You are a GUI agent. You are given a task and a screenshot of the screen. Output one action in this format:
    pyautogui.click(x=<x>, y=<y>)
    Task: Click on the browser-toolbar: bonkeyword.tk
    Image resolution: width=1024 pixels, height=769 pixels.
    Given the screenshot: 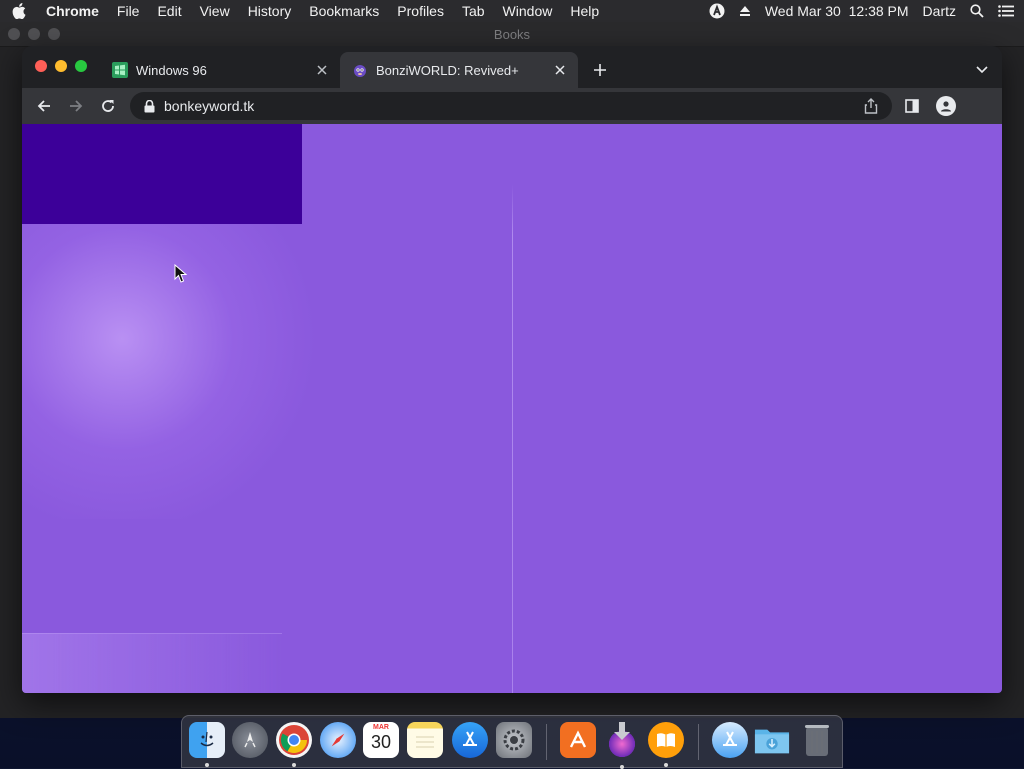 What is the action you would take?
    pyautogui.click(x=512, y=106)
    